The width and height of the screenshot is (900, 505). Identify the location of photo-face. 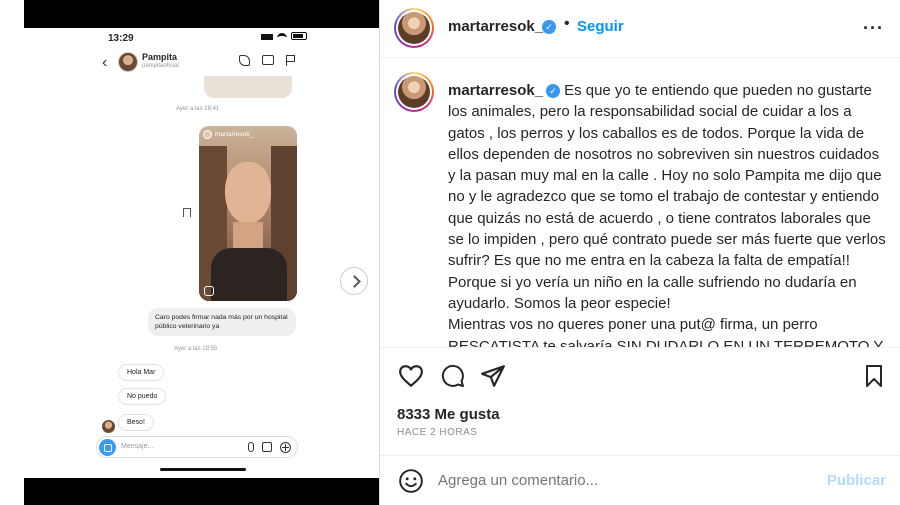
(248, 193).